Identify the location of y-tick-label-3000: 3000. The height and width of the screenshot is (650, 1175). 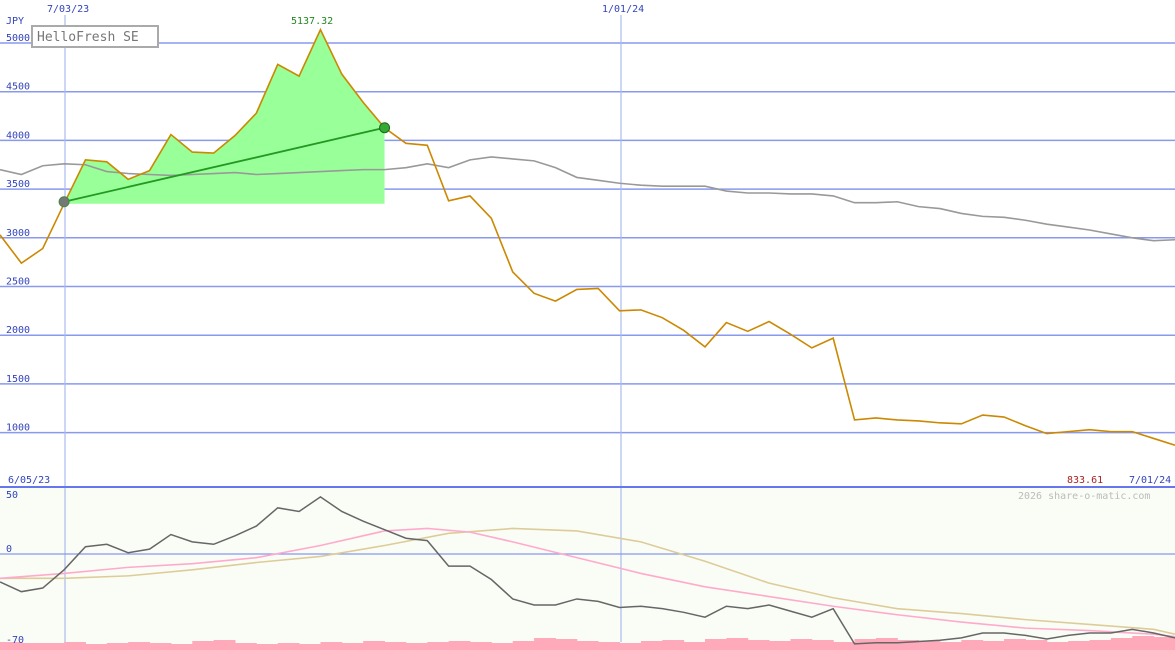
(18, 233).